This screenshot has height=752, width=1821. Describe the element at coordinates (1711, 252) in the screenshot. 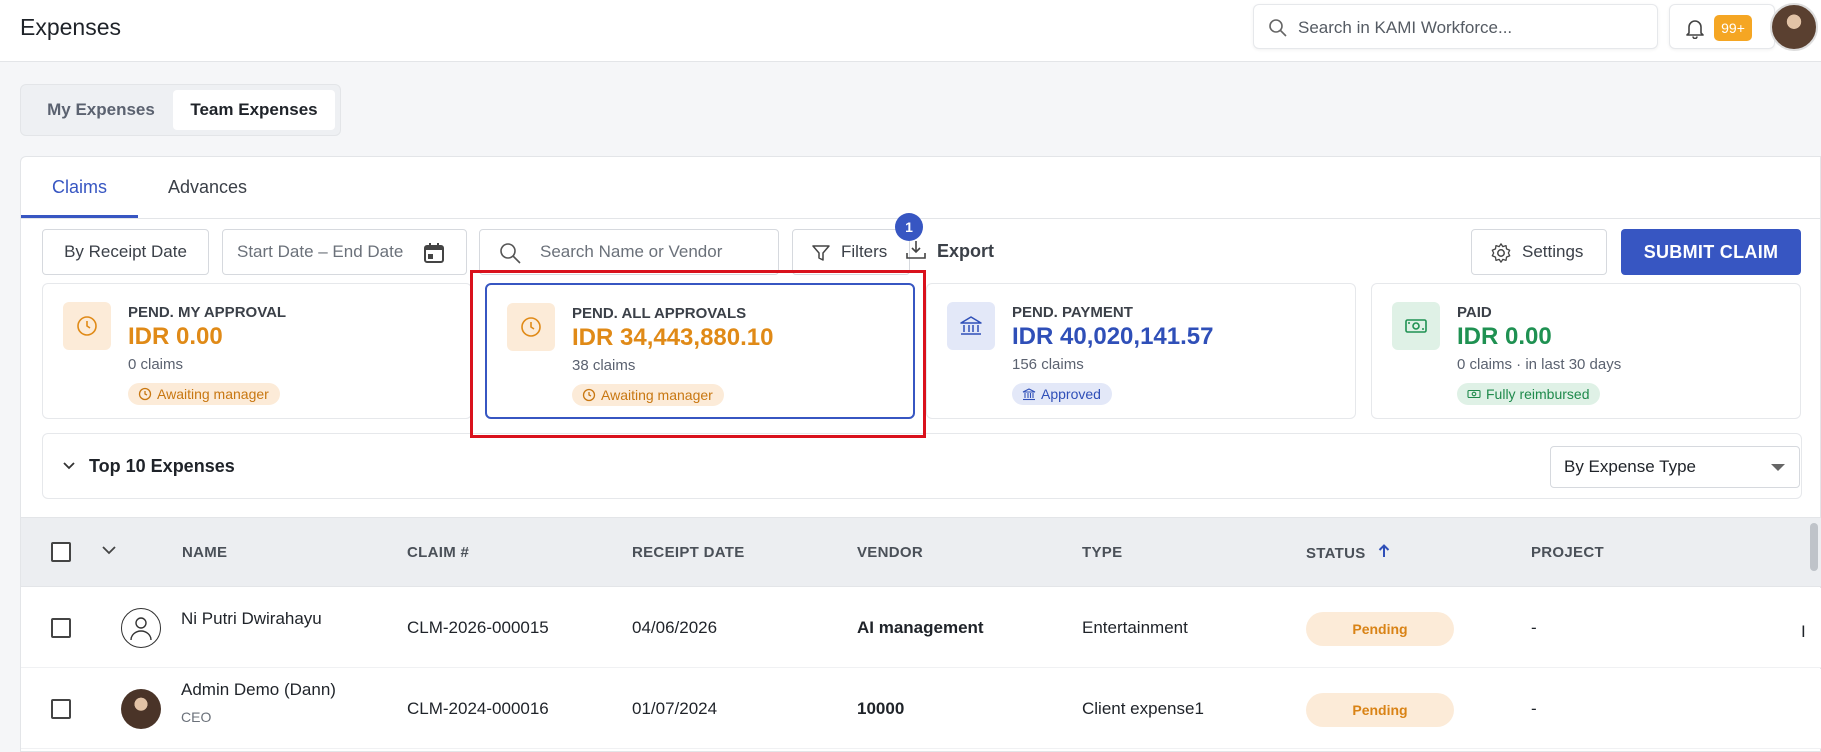

I see `submit-claim-button: SUBMIT CLAIM` at that location.